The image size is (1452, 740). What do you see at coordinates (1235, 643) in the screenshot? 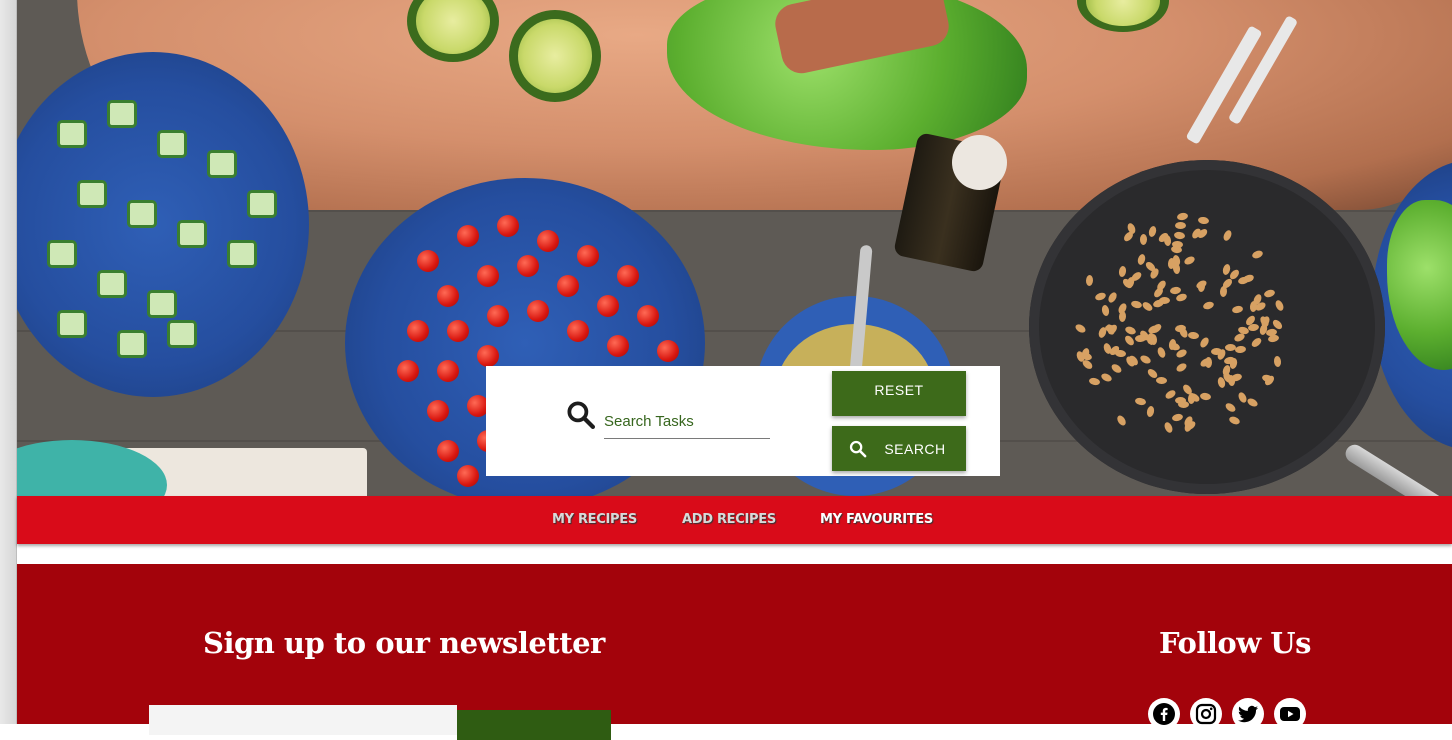
I see `follow-us-title: Follow Us` at bounding box center [1235, 643].